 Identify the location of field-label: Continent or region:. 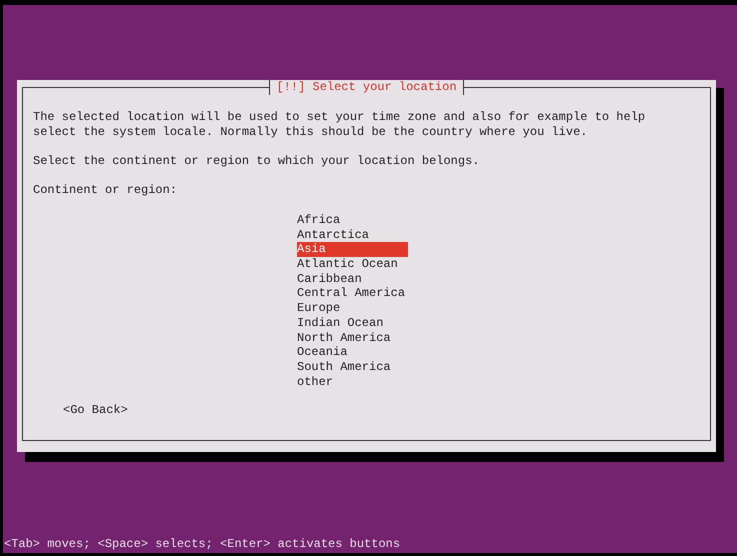
(105, 190).